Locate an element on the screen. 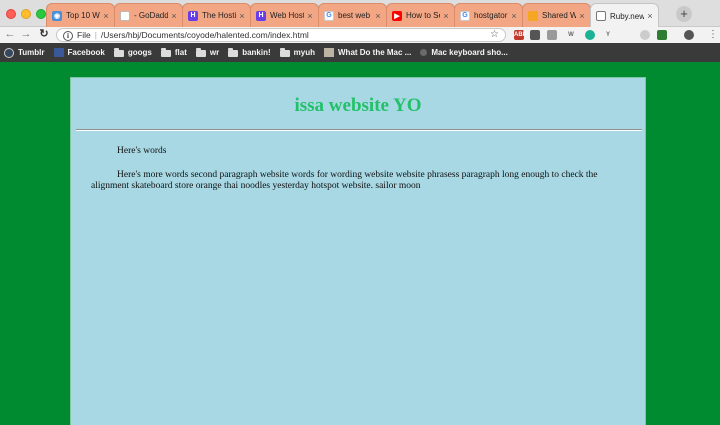 Image resolution: width=720 pixels, height=425 pixels. info-icon: i is located at coordinates (68, 35).